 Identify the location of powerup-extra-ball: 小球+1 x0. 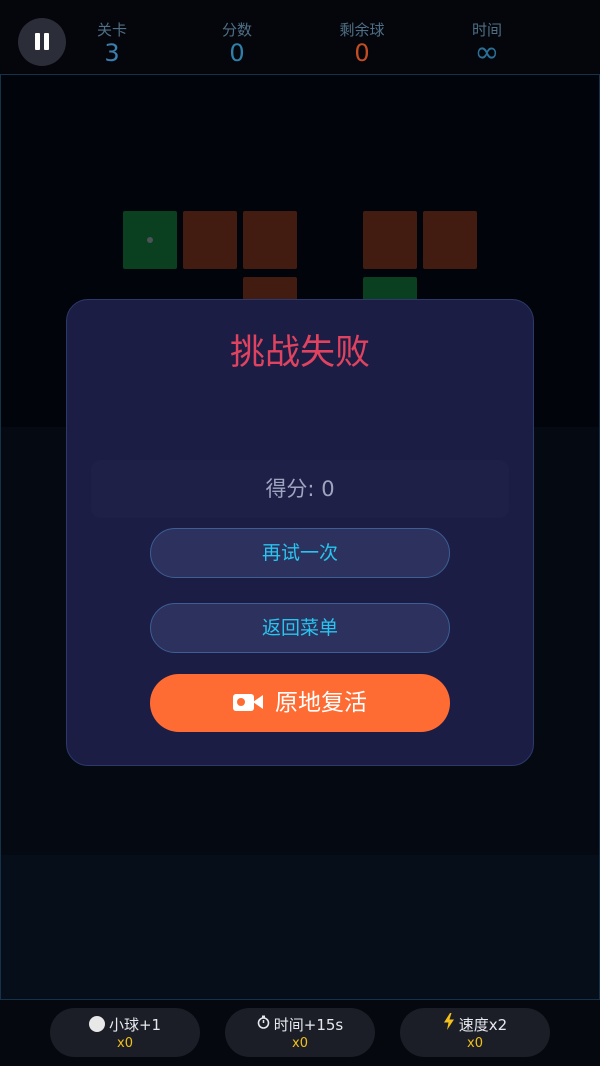
(125, 1032).